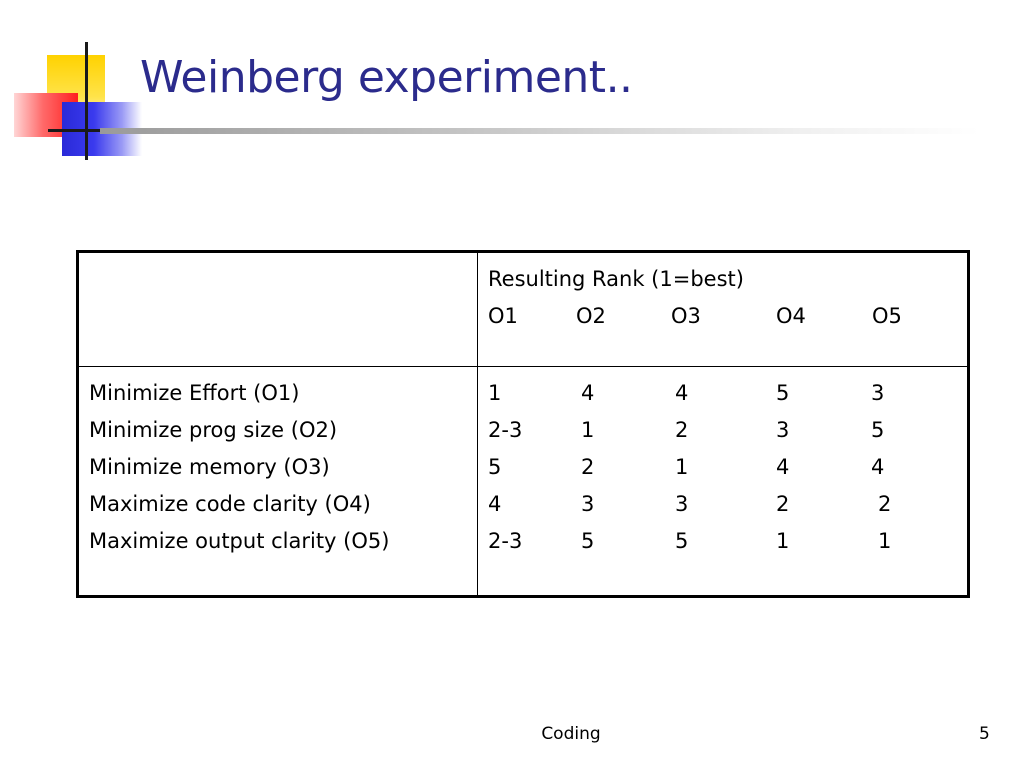 This screenshot has height=768, width=1024. I want to click on objective-label: Minimize memory (O3), so click(209, 467).